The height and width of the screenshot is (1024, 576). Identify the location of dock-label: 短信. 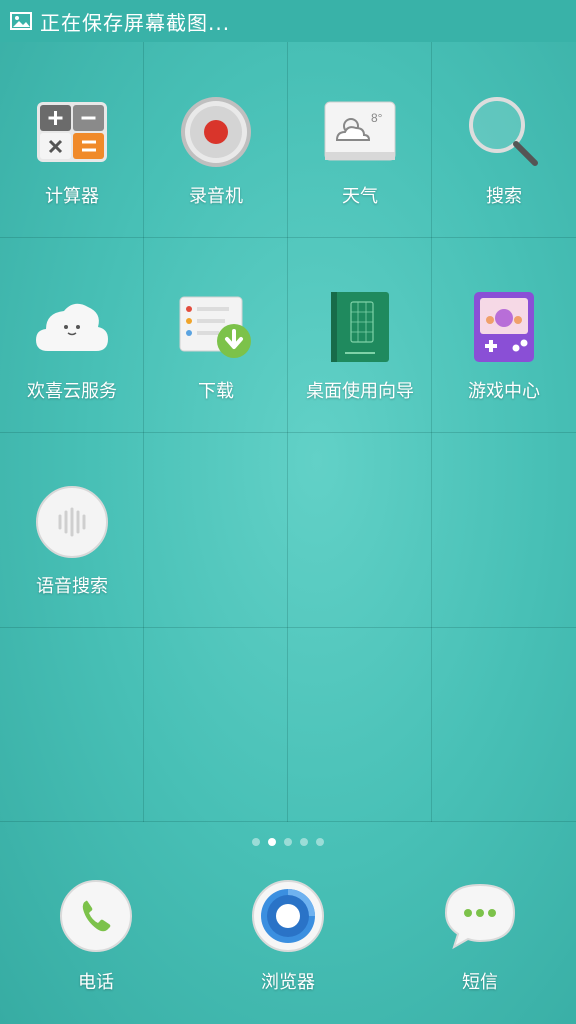
(480, 982).